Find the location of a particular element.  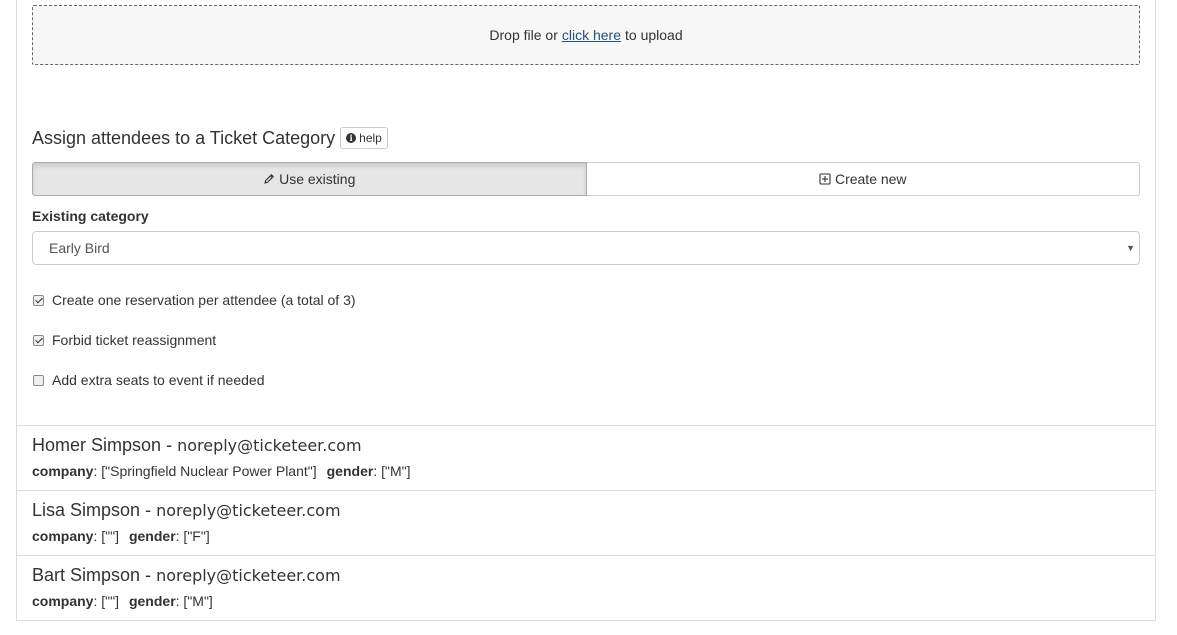

caret-down-icon: ▼ is located at coordinates (1130, 248).